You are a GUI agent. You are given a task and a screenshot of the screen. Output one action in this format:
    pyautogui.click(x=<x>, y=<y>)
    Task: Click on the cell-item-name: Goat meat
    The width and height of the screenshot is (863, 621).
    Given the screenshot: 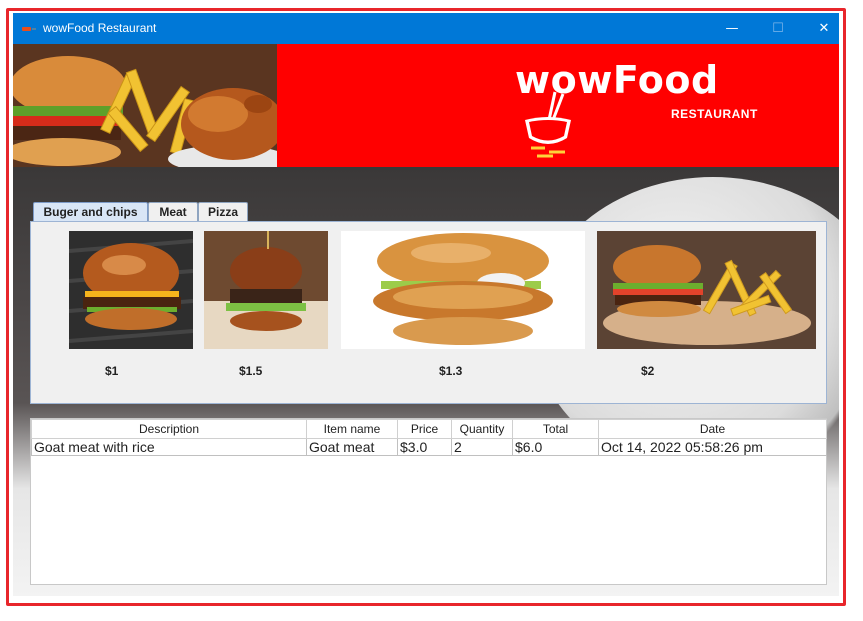 What is the action you would take?
    pyautogui.click(x=352, y=447)
    